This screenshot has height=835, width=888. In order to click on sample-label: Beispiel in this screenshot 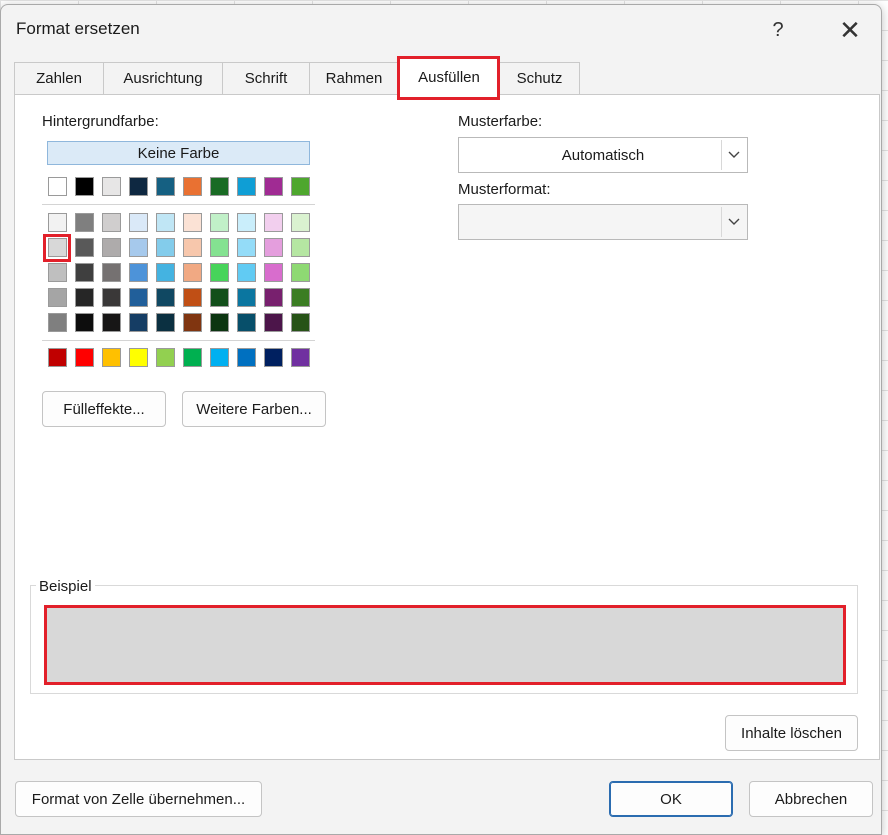, I will do `click(65, 586)`.